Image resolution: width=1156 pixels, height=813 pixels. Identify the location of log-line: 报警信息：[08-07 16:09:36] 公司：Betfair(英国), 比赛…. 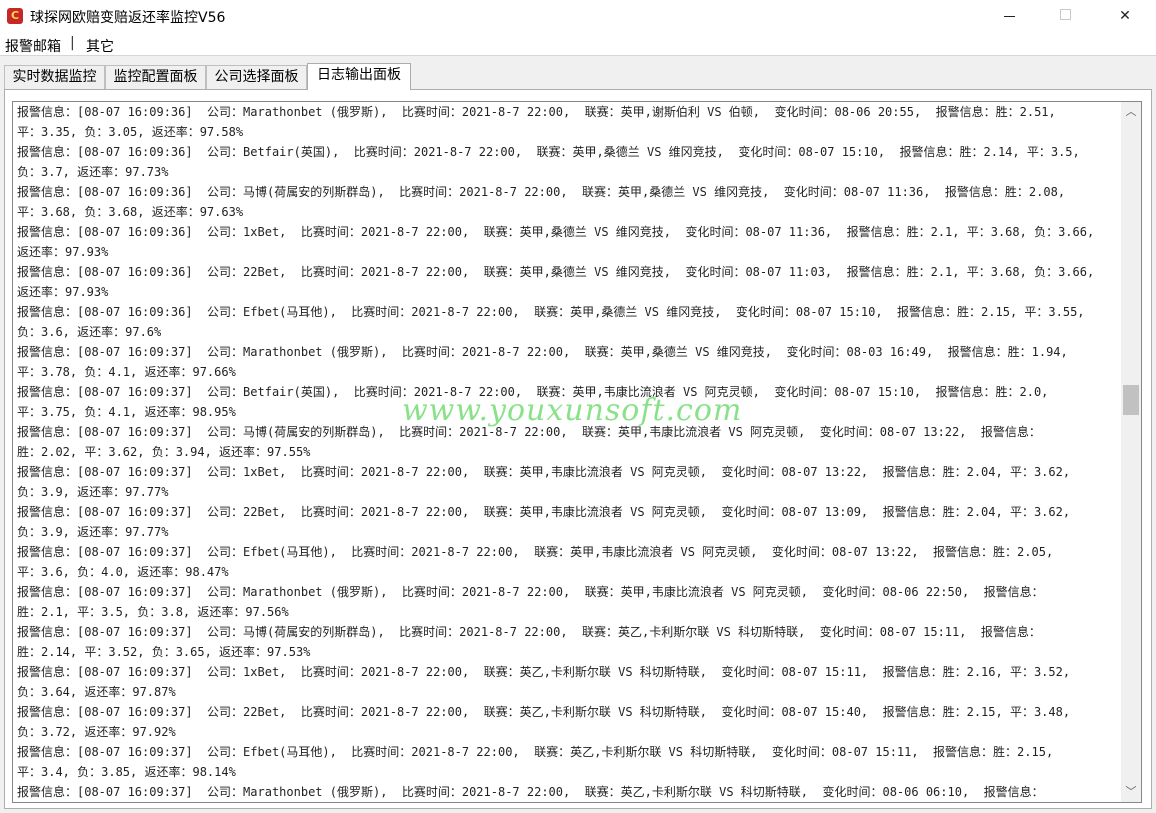
(548, 152).